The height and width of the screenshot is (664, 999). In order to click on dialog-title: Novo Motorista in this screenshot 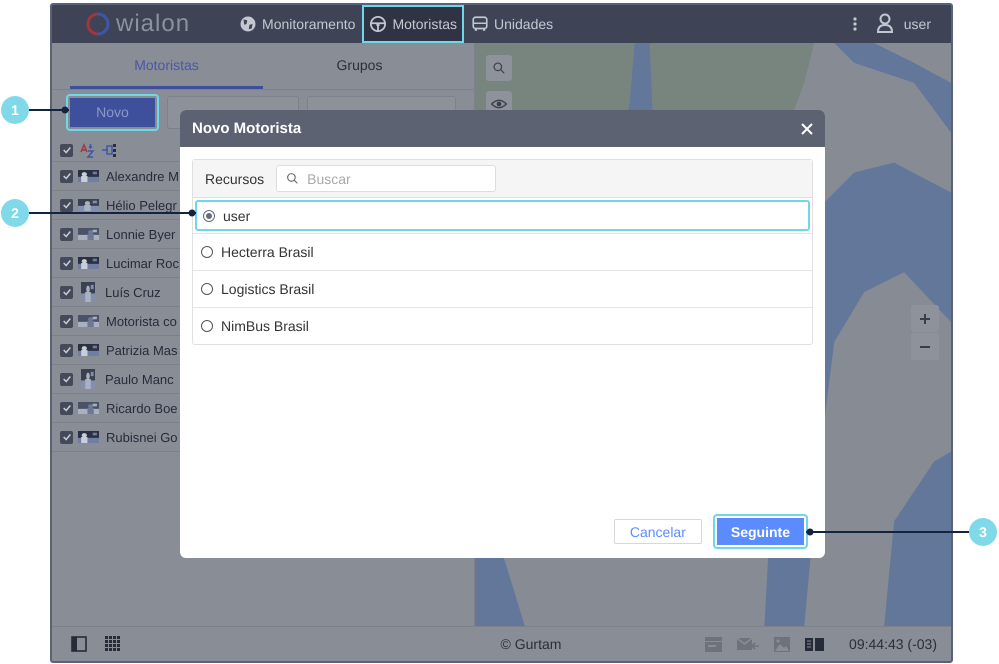, I will do `click(247, 128)`.